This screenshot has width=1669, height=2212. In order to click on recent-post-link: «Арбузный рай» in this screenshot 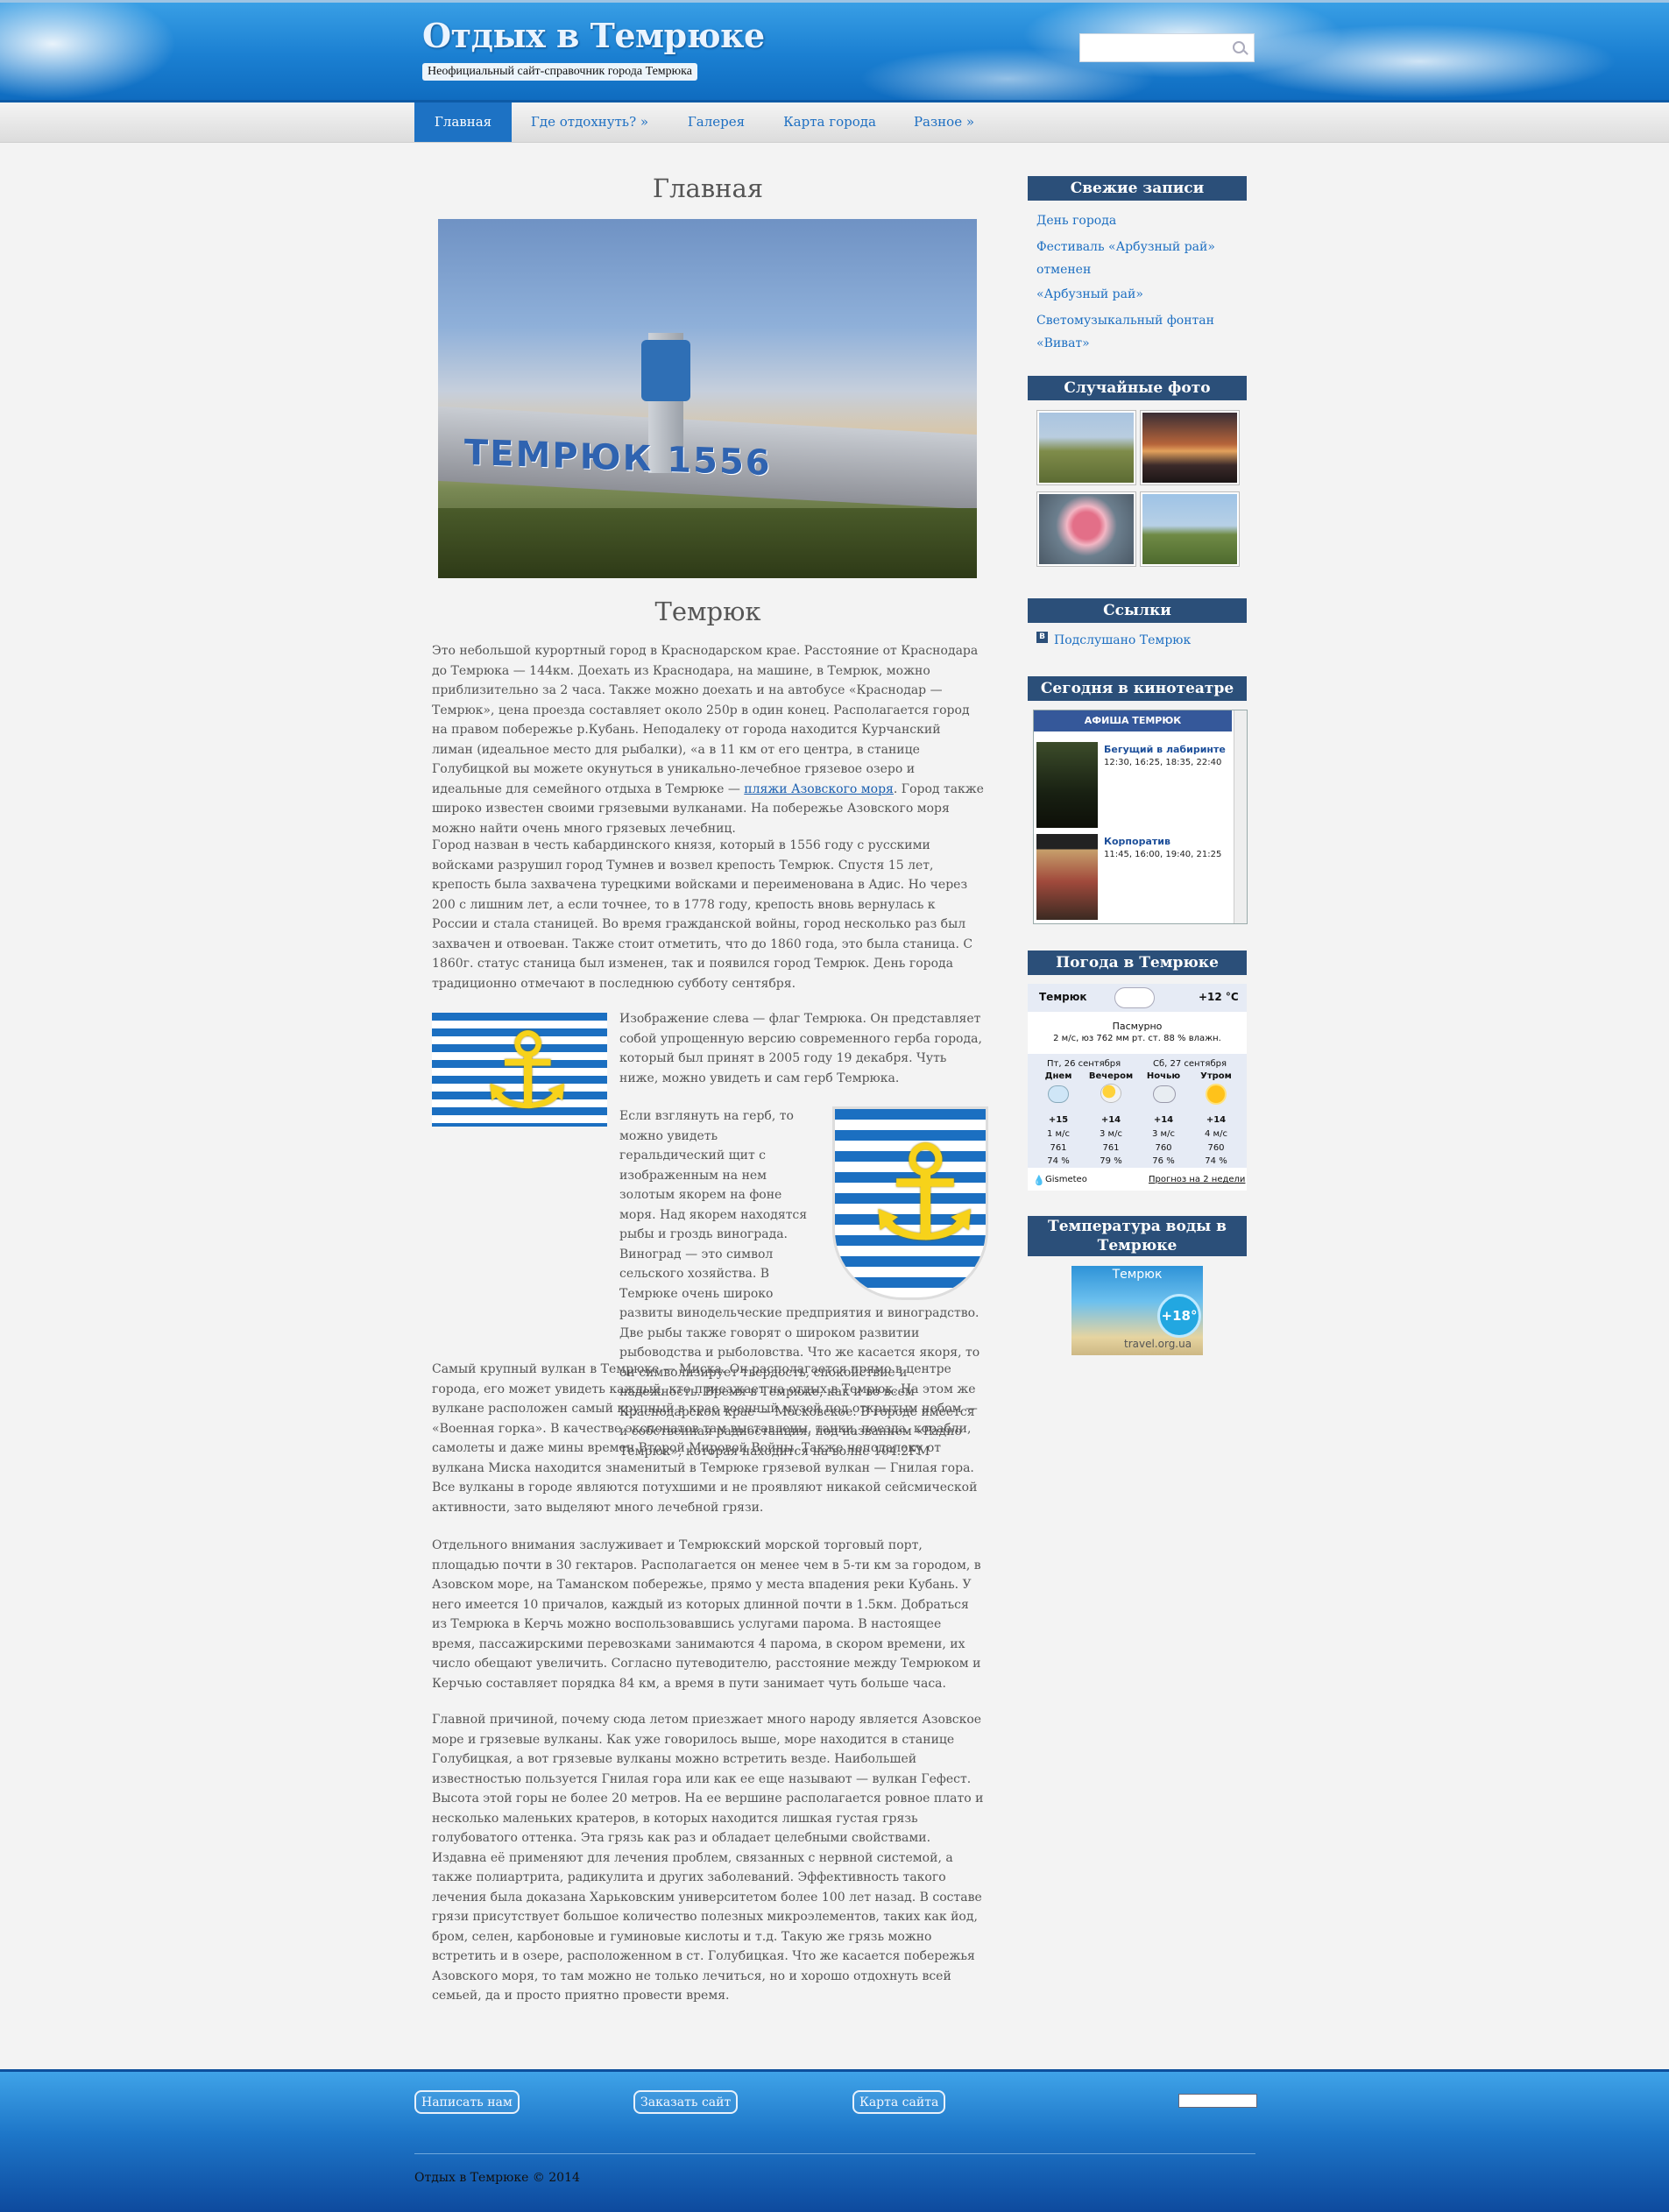, I will do `click(1141, 294)`.